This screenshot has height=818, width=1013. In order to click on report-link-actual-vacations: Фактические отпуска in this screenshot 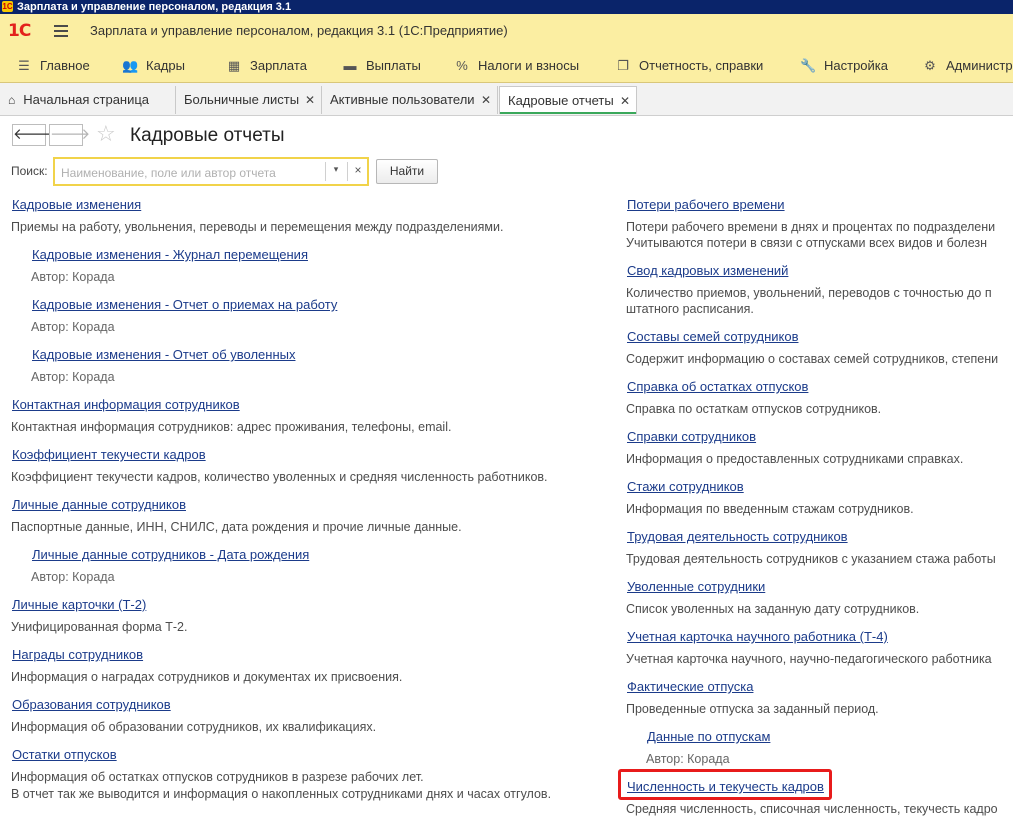, I will do `click(690, 686)`.